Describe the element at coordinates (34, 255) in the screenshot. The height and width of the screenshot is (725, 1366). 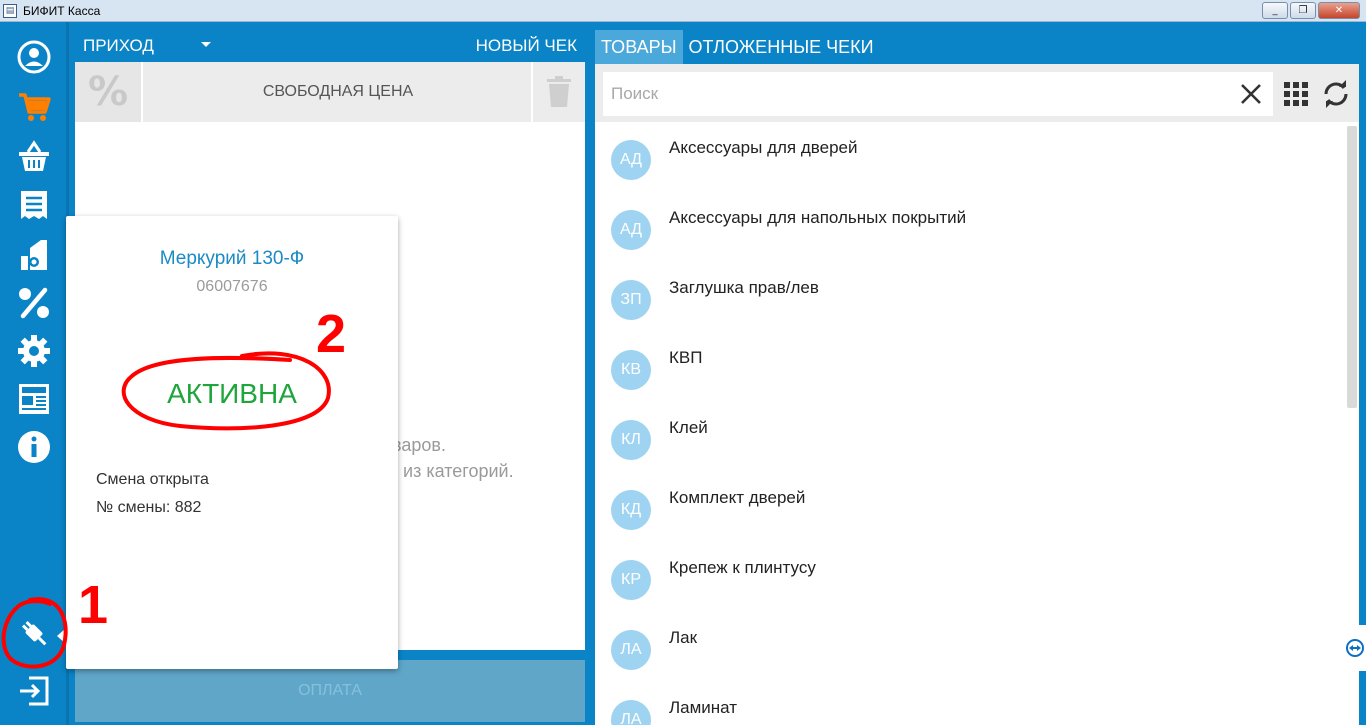
I see `reports-icon` at that location.